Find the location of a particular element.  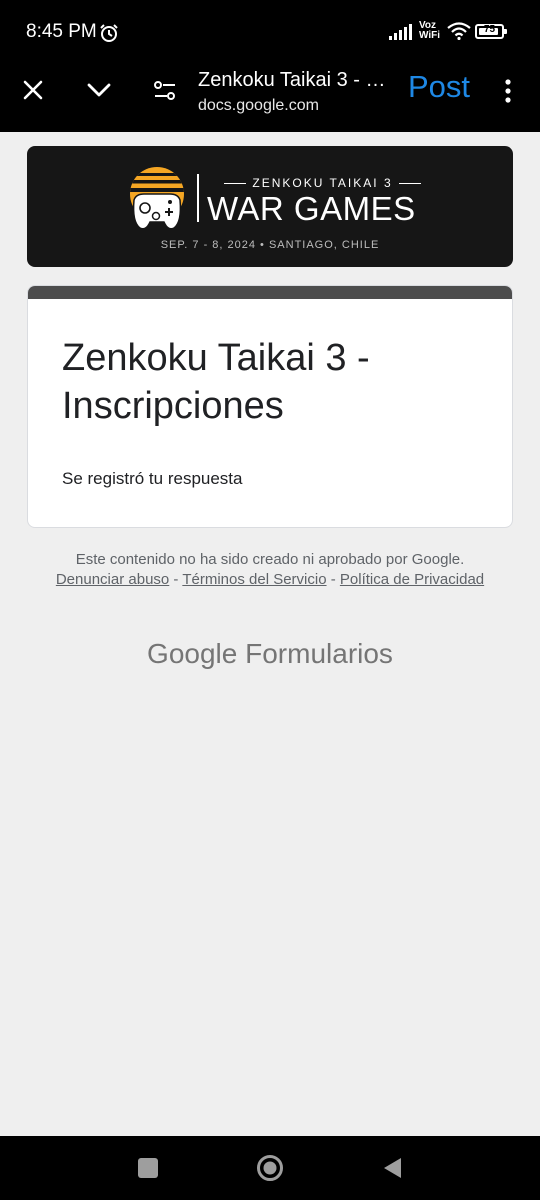

voz-wifi-label: Voz WiFi is located at coordinates (429, 31).